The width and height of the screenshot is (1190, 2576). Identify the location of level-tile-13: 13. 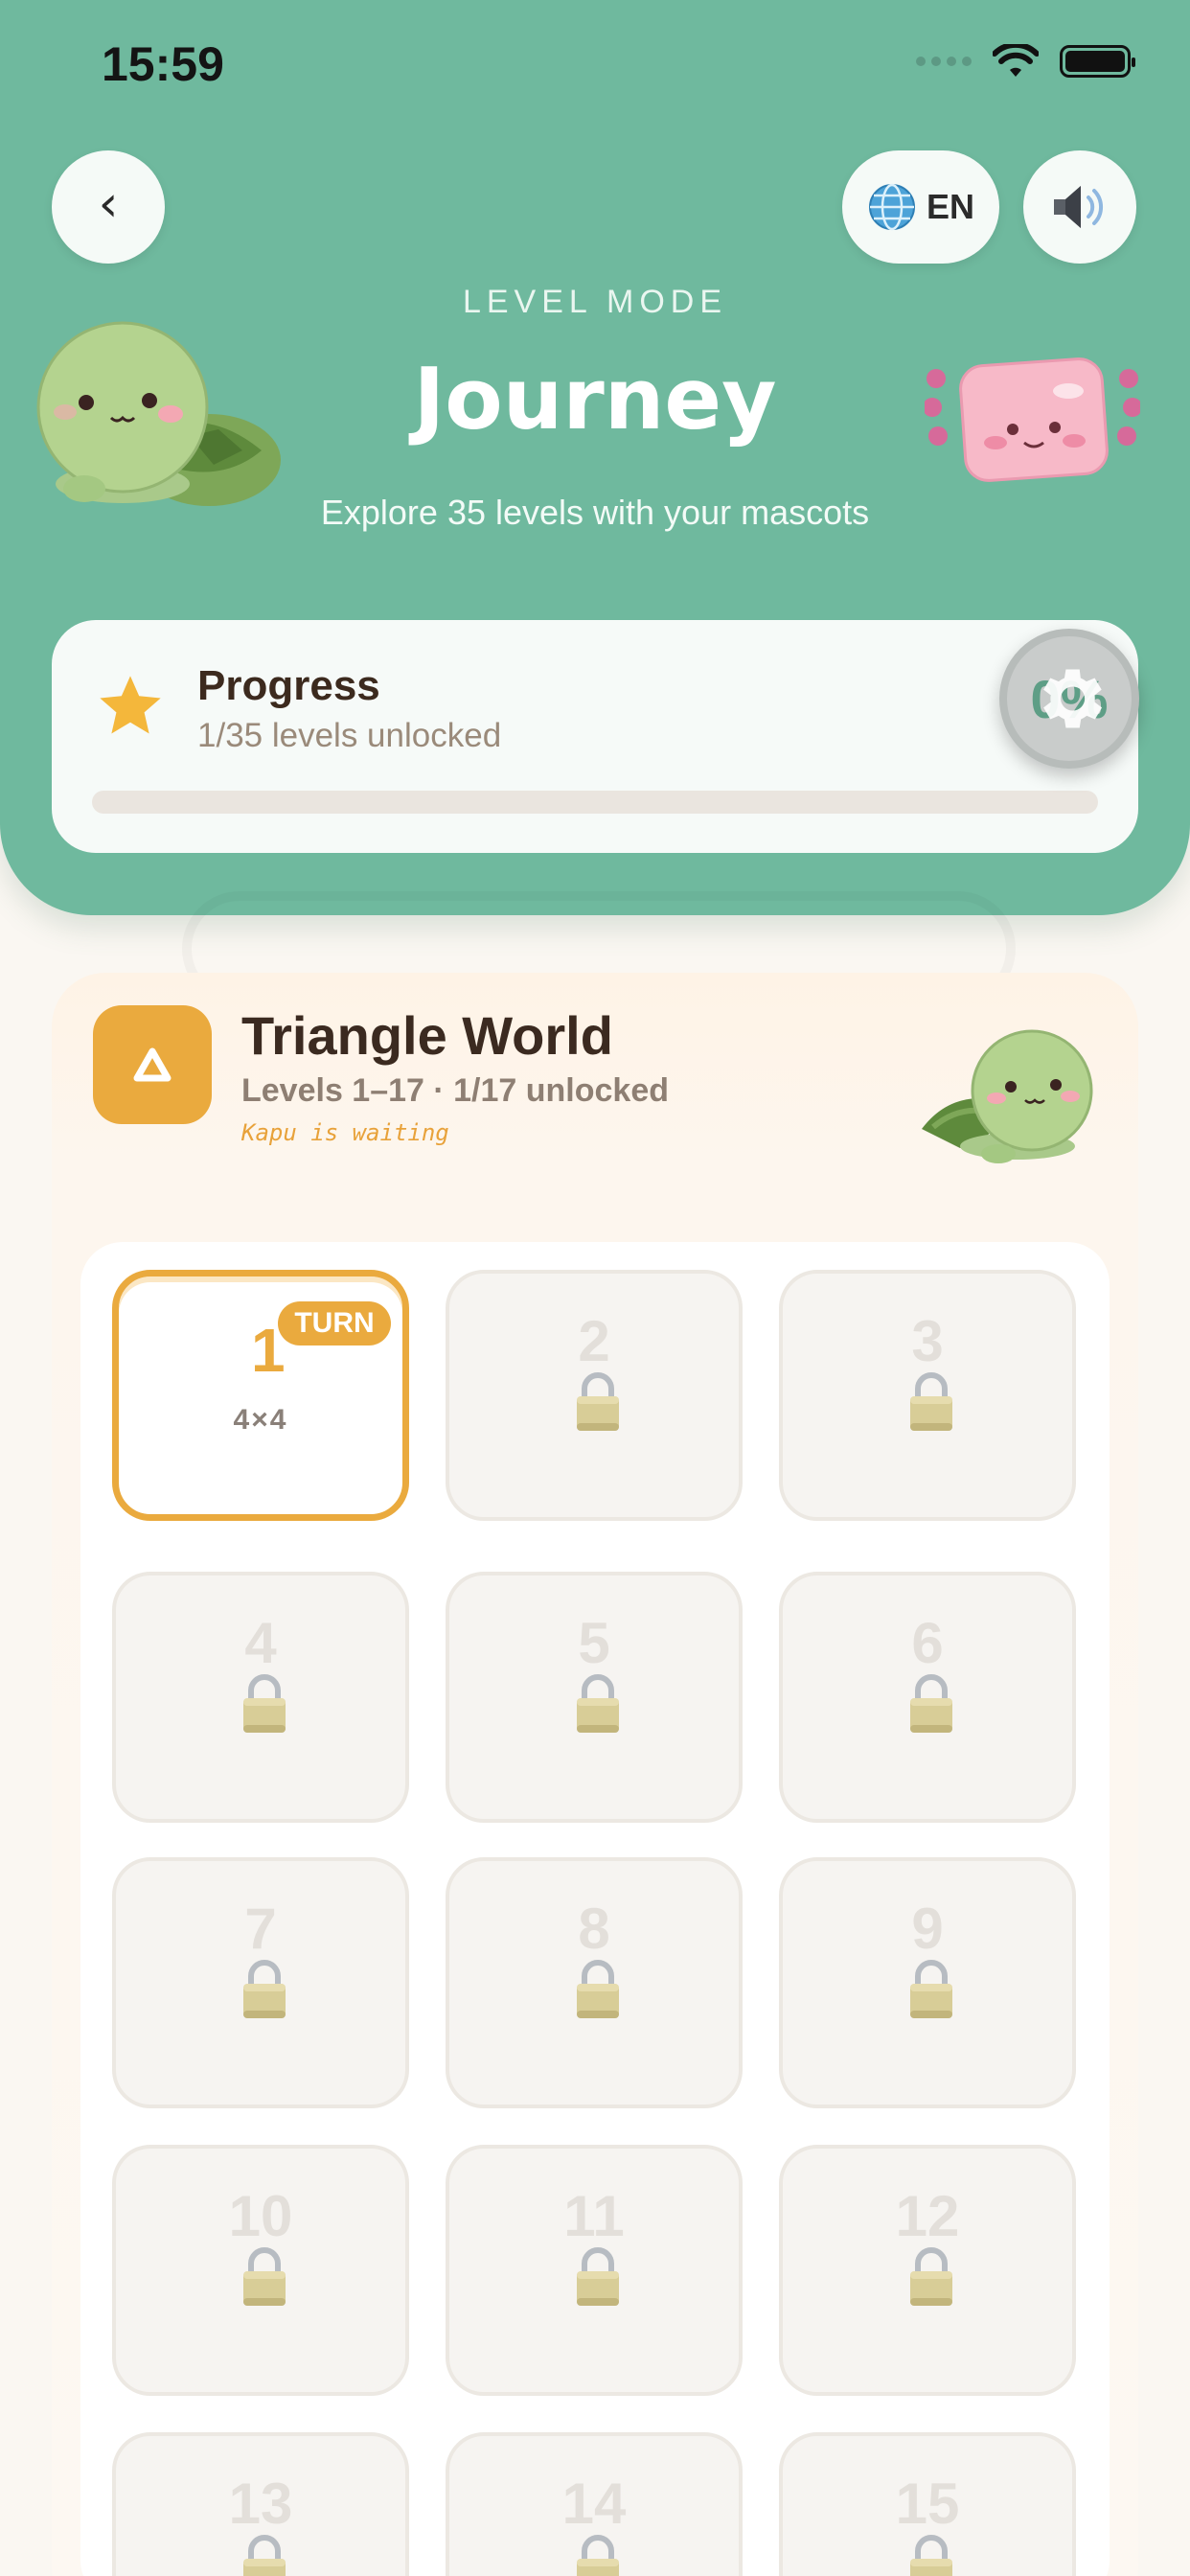
(261, 2504).